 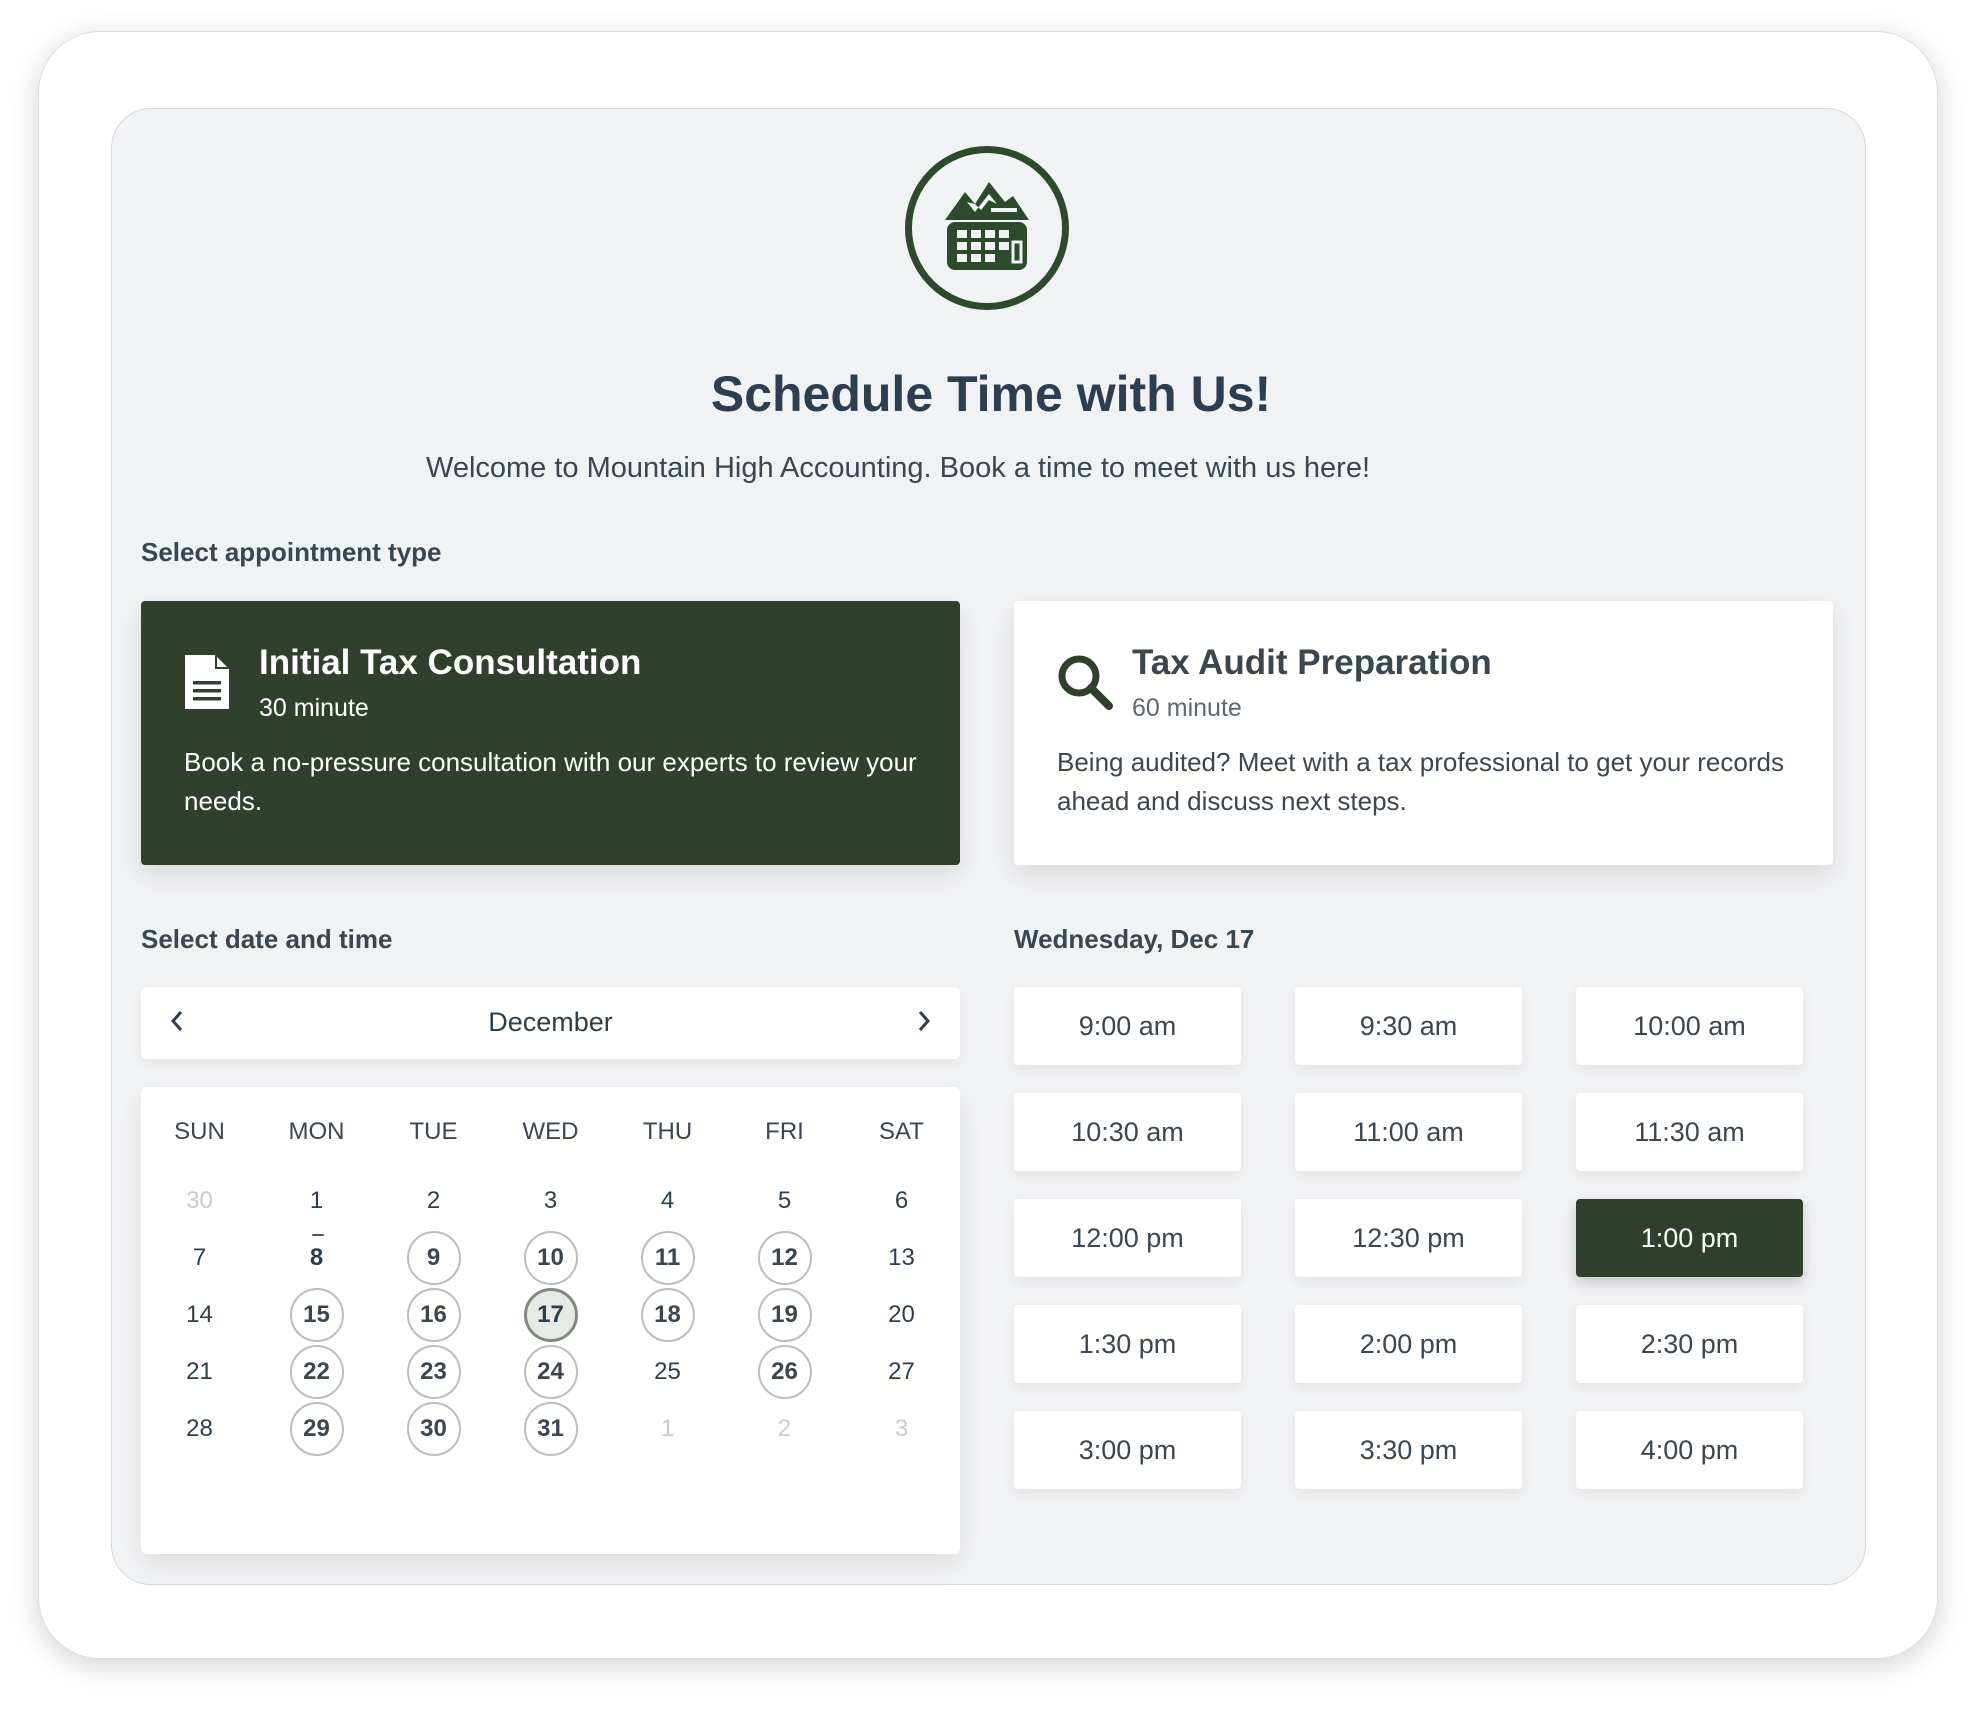 What do you see at coordinates (1408, 1026) in the screenshot?
I see `time-slot-button: 9:30 am` at bounding box center [1408, 1026].